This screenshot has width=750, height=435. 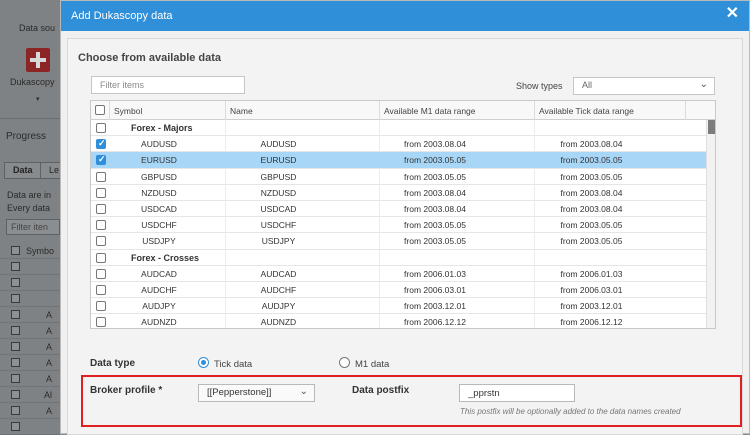 What do you see at coordinates (126, 390) in the screenshot?
I see `broker-profile-label: Broker profile *` at bounding box center [126, 390].